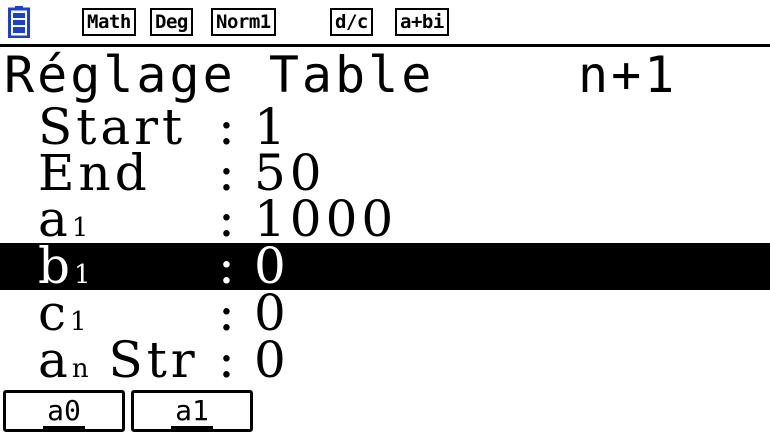  I want to click on recursion-type: n+1, so click(628, 75).